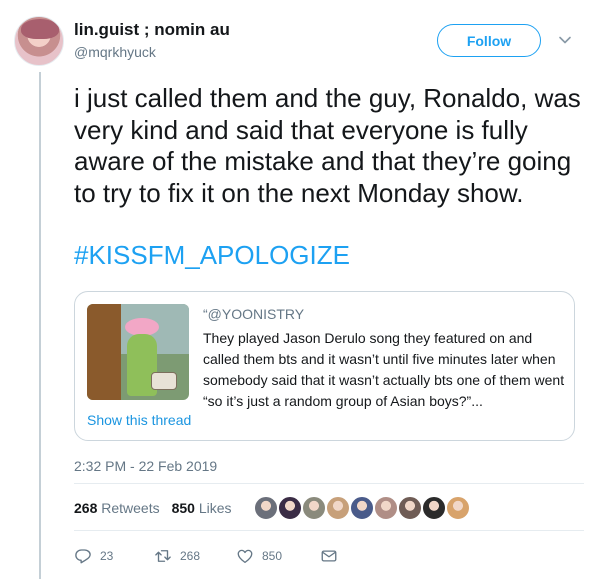  I want to click on tweet-stats: 268 Retweets 850 Likes, so click(153, 508).